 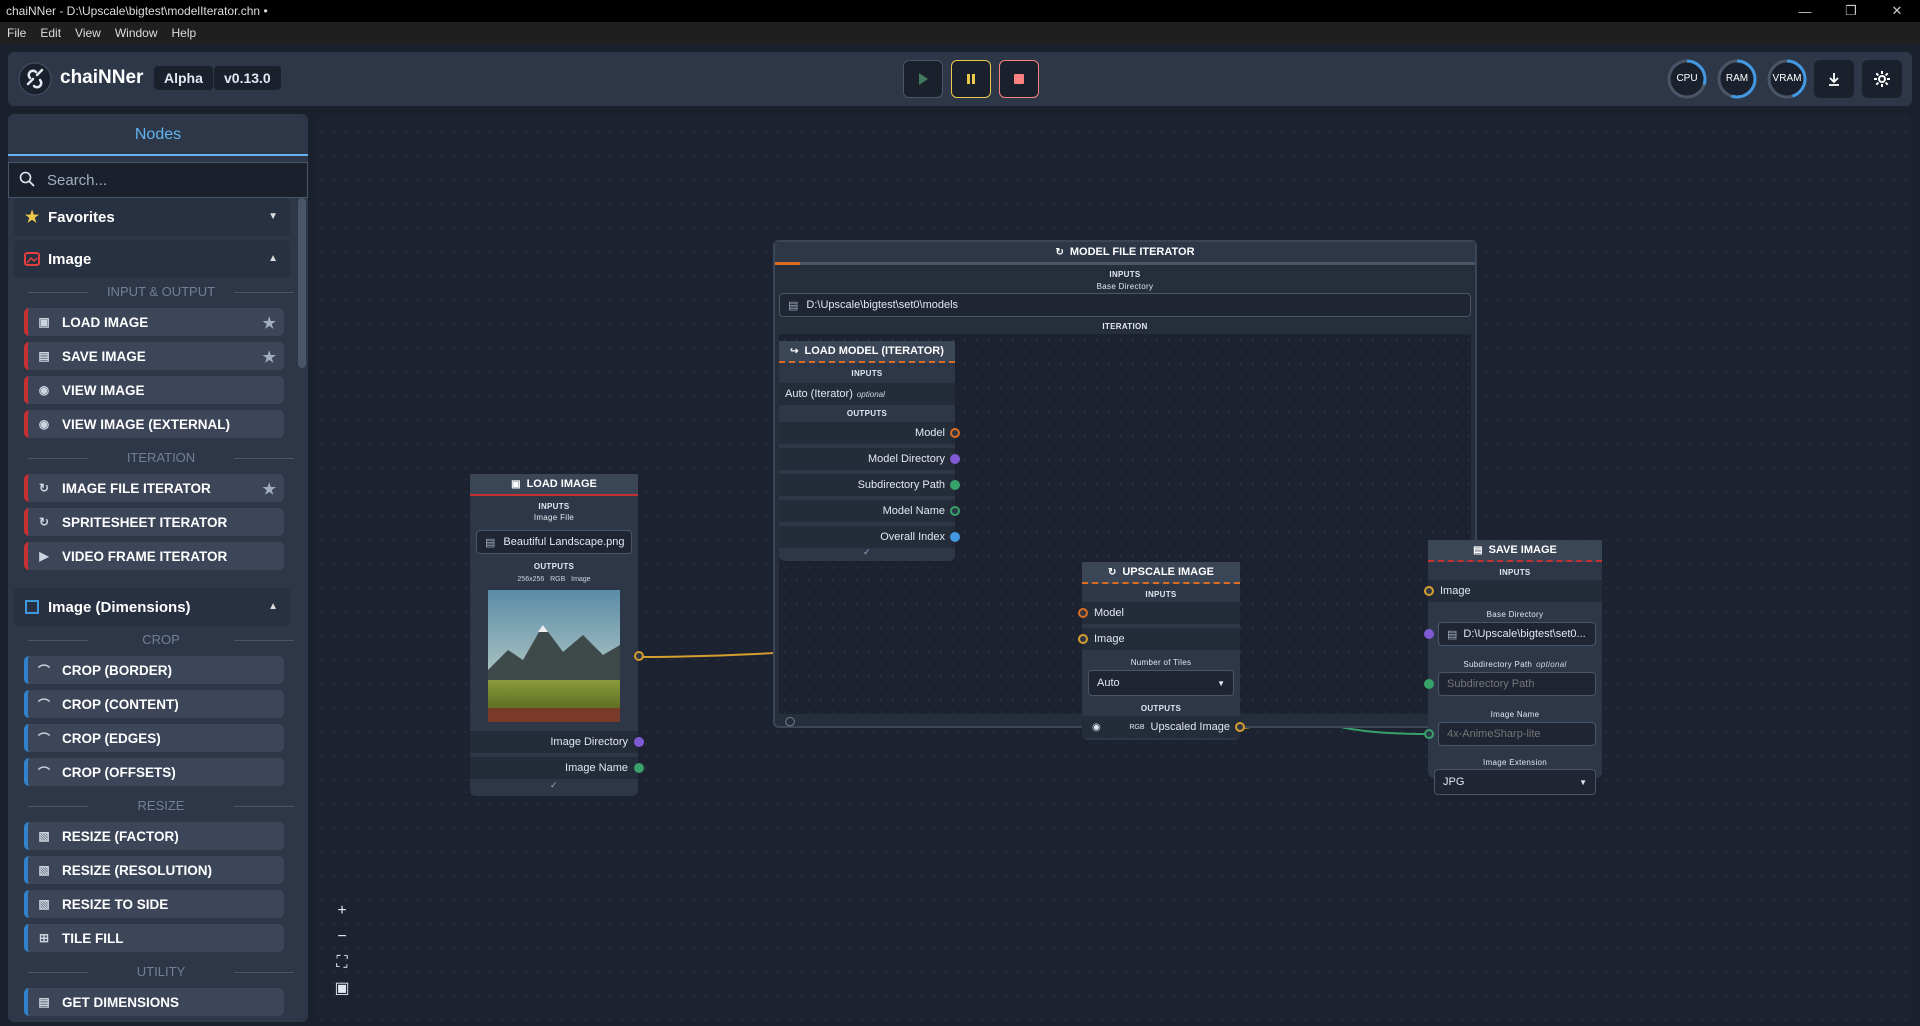 I want to click on zoom-in-button: +, so click(x=342, y=911).